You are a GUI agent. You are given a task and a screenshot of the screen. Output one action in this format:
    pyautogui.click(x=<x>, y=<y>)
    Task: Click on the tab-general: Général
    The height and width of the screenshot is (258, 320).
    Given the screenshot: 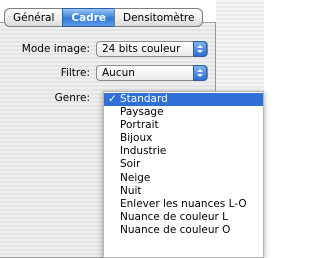 What is the action you would take?
    pyautogui.click(x=33, y=17)
    